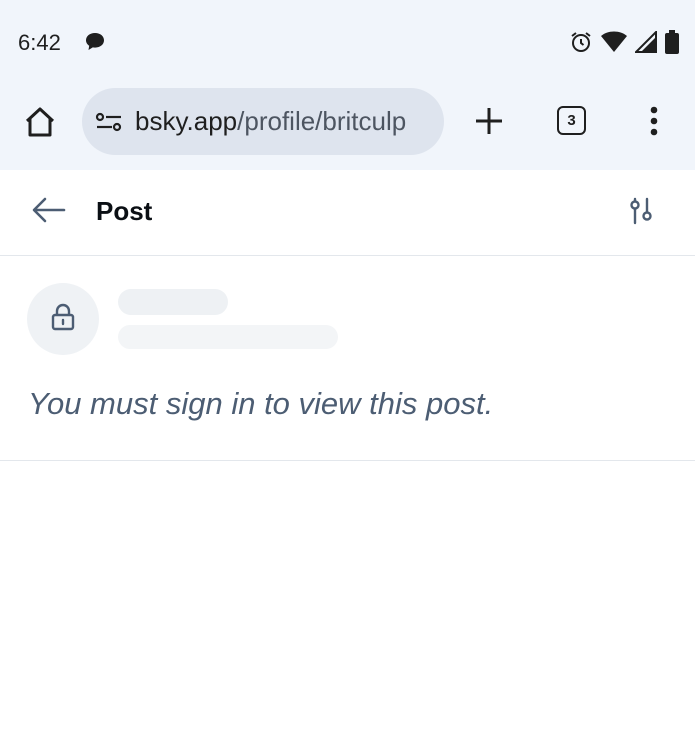  What do you see at coordinates (645, 43) in the screenshot?
I see `signal-icon` at bounding box center [645, 43].